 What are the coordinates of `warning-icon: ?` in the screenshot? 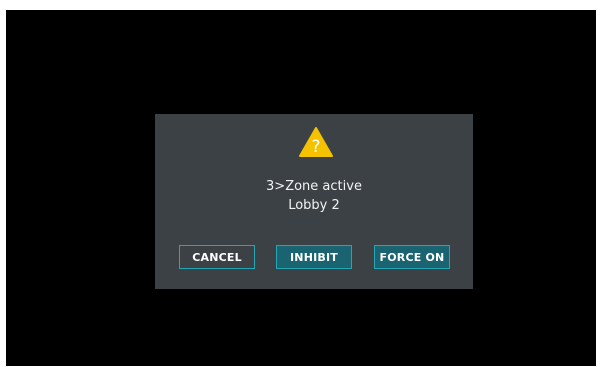 It's located at (316, 142).